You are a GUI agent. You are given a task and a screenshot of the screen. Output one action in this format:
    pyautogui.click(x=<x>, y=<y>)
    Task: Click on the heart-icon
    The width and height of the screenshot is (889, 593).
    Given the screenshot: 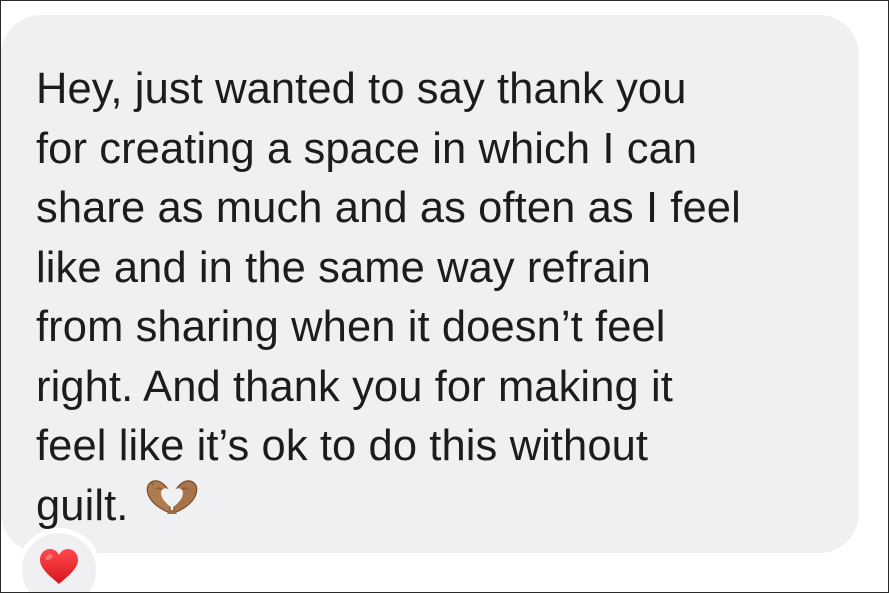 What is the action you would take?
    pyautogui.click(x=59, y=569)
    